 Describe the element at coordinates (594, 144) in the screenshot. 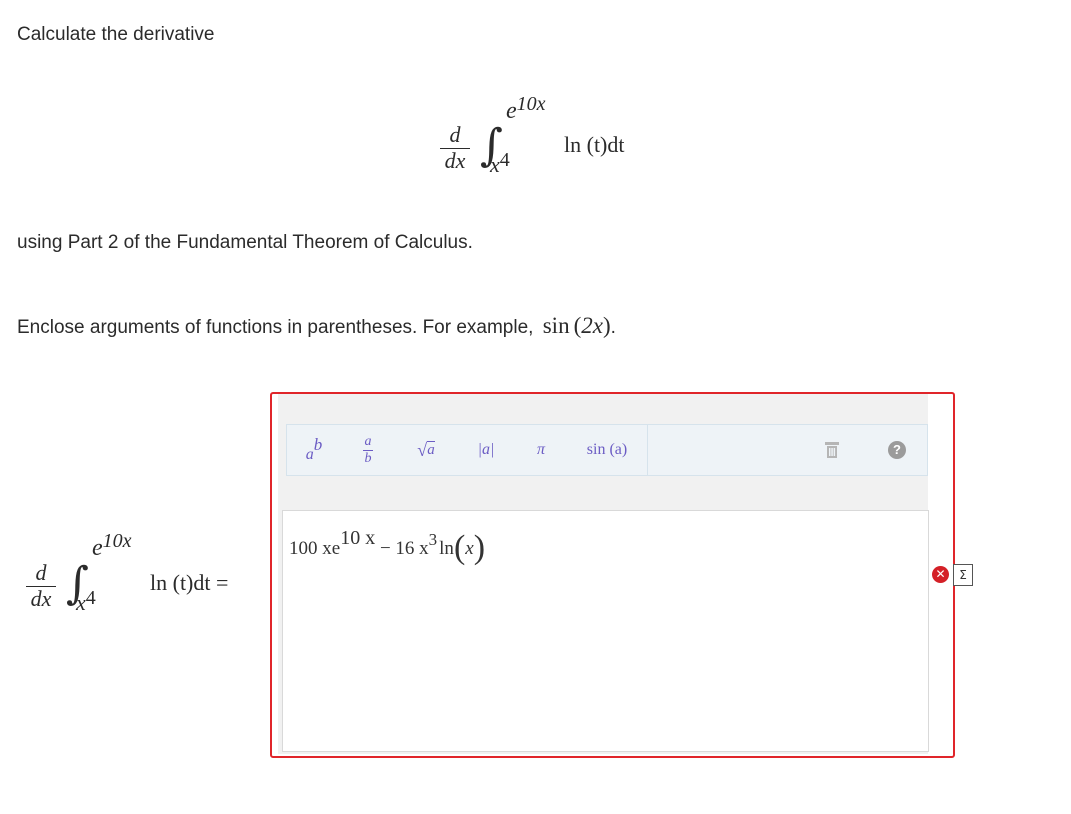

I see `integrand: ln (t)dt` at that location.